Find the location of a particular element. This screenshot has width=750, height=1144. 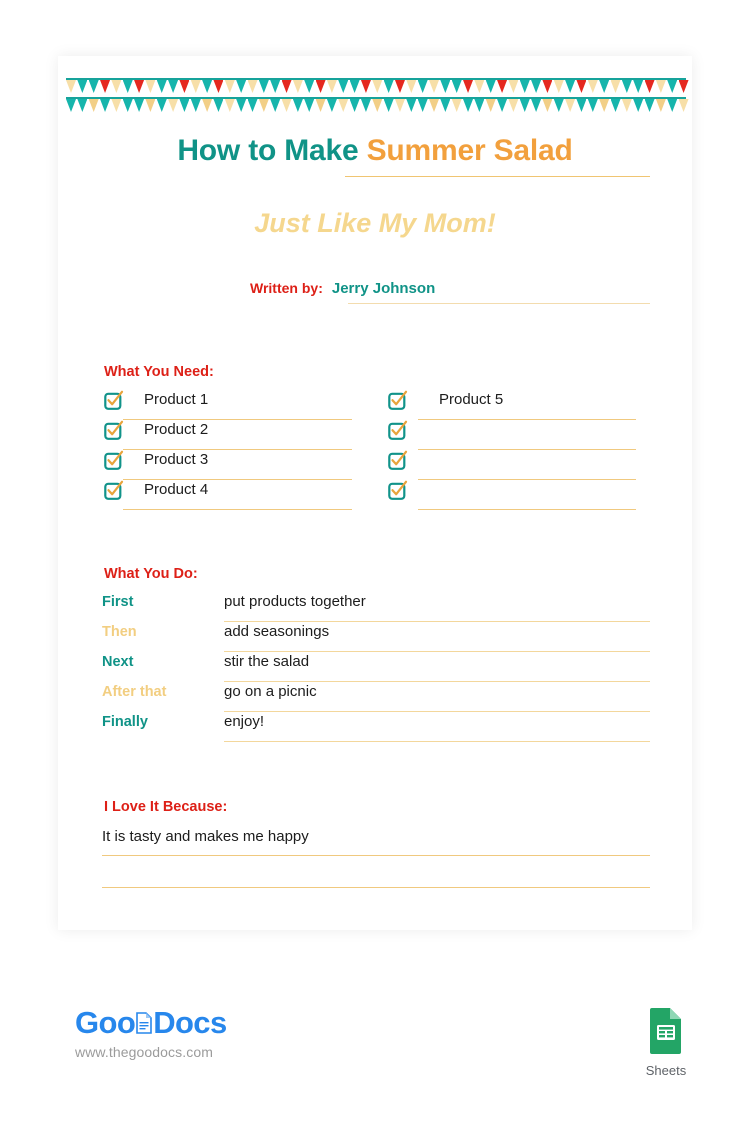

need-item-underline is located at coordinates (527, 509).